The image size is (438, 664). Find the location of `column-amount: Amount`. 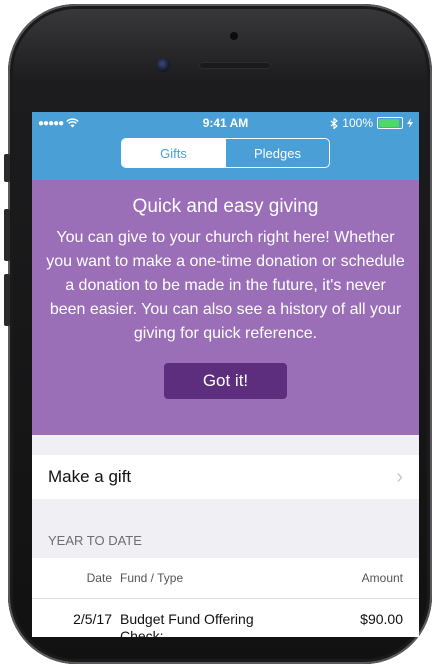

column-amount: Amount is located at coordinates (382, 578).